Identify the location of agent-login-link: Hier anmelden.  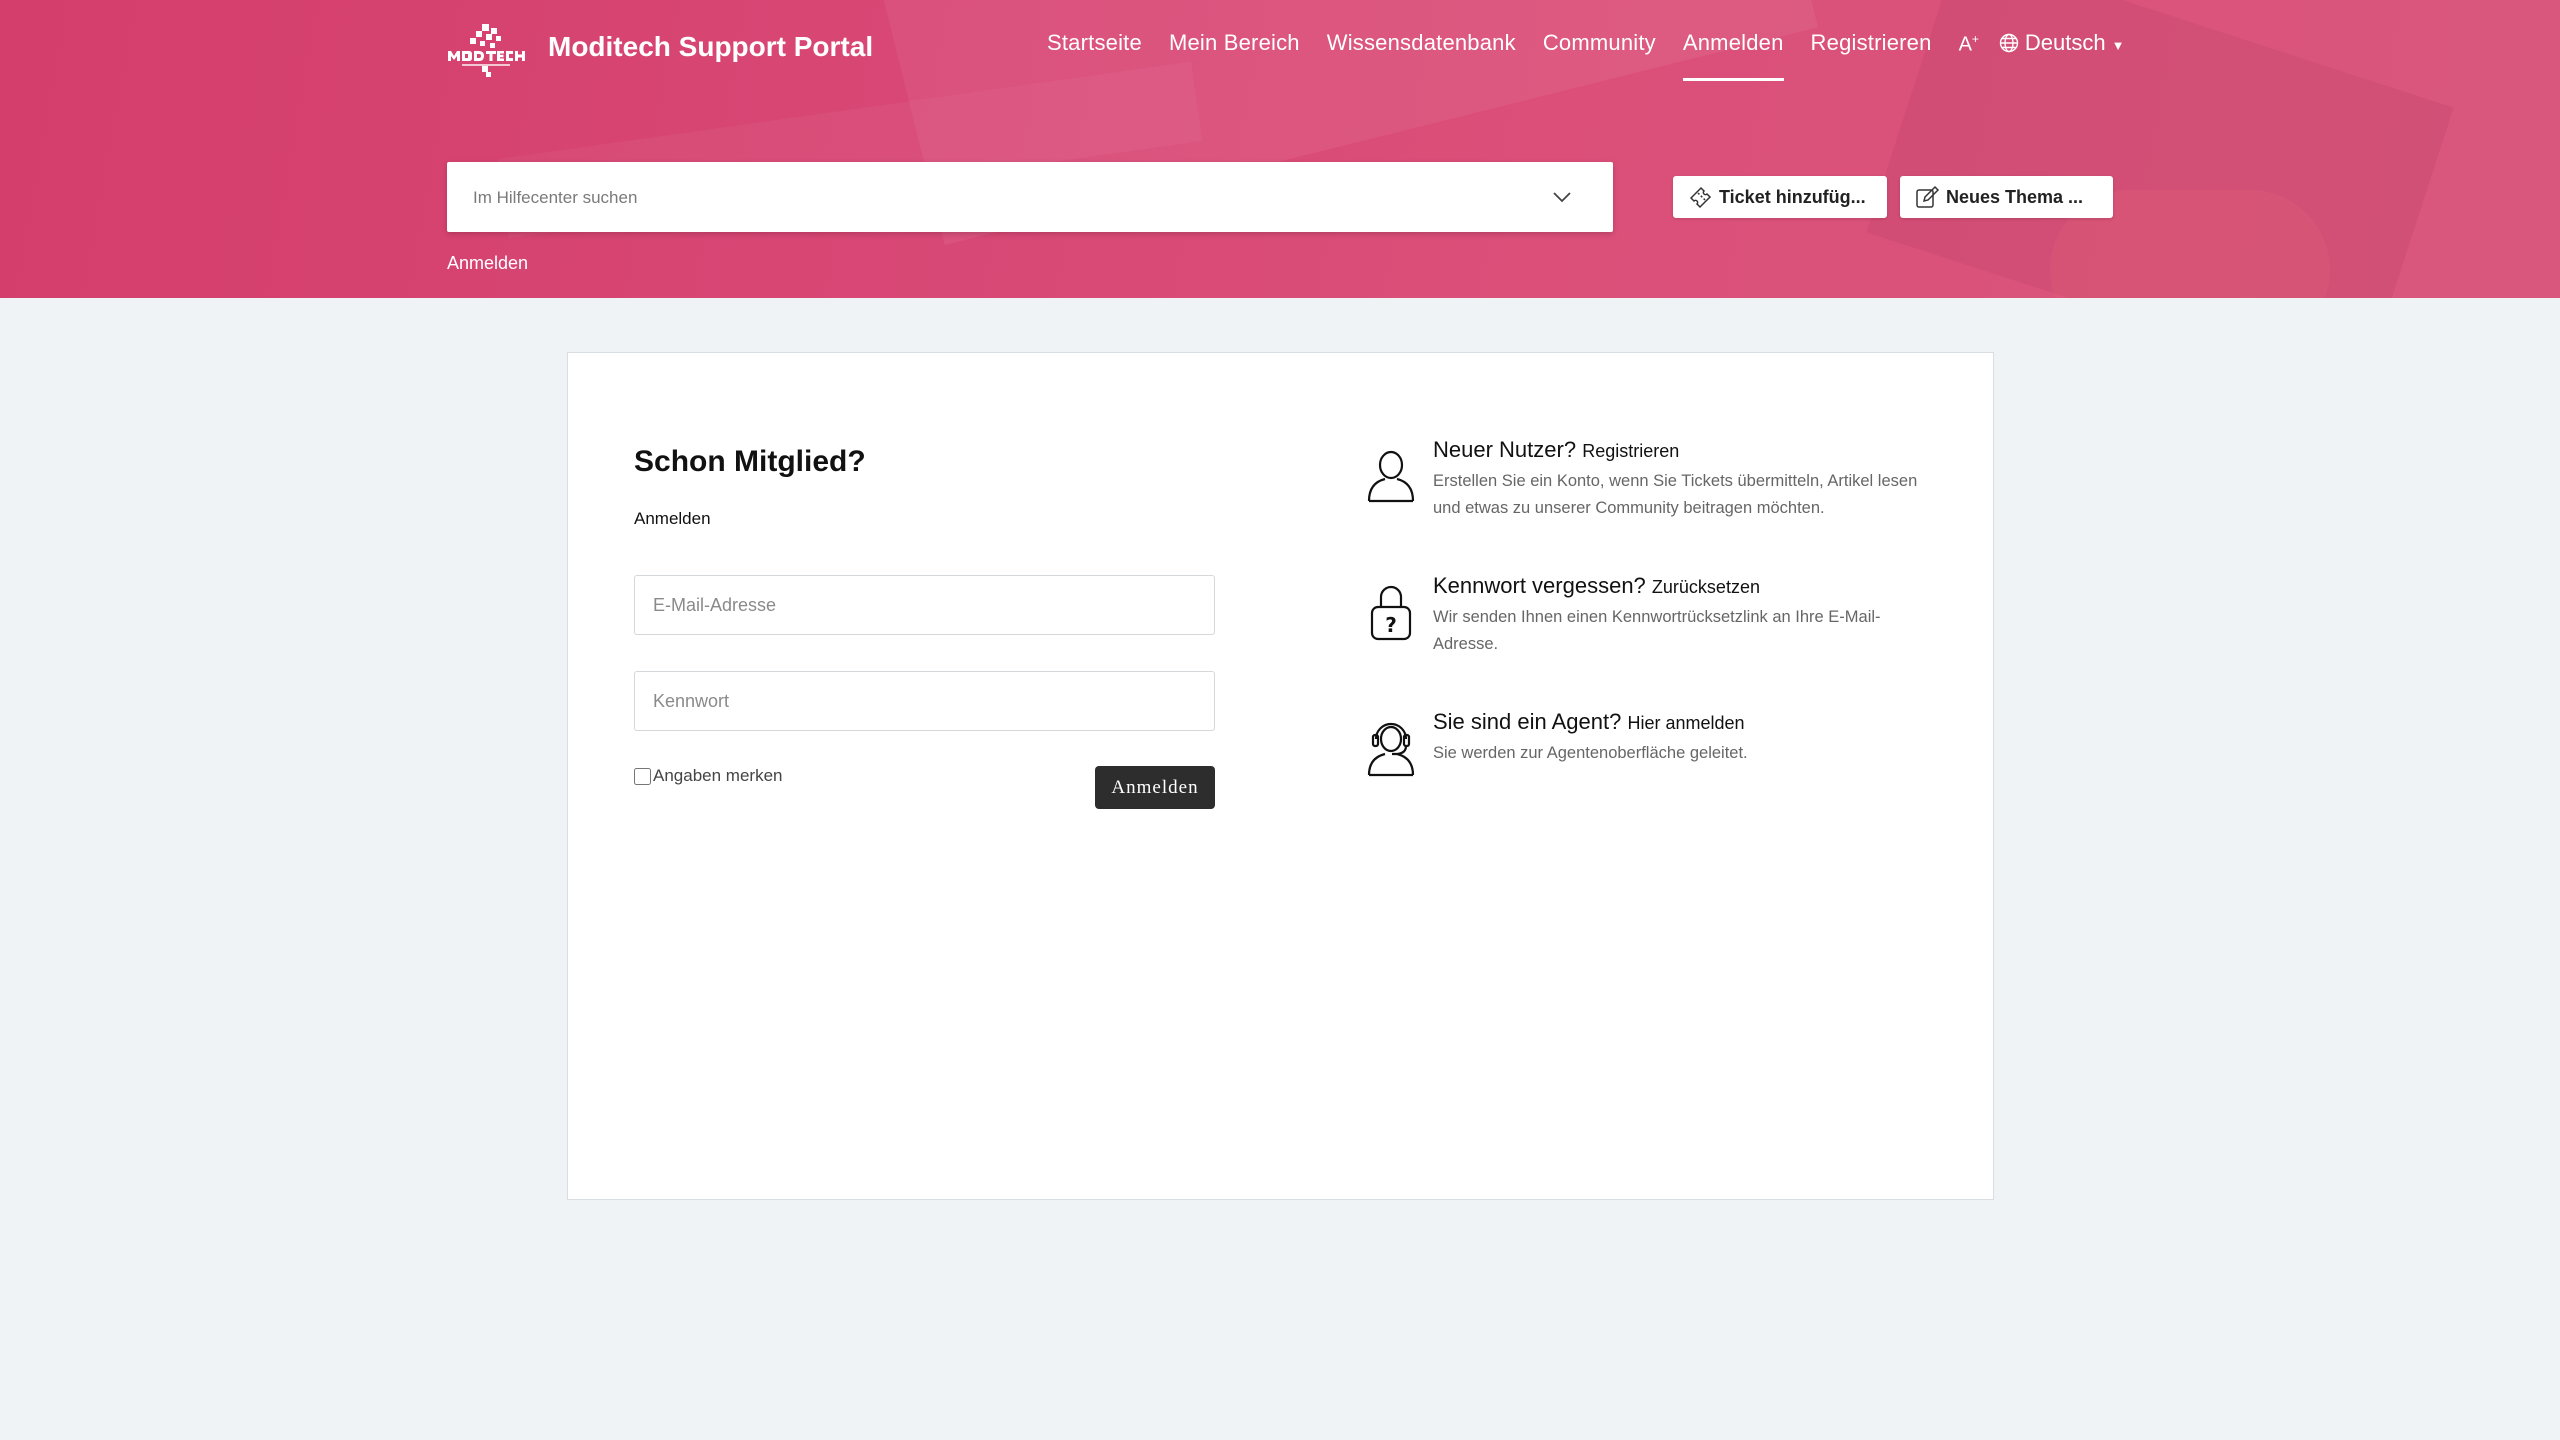
(1686, 723).